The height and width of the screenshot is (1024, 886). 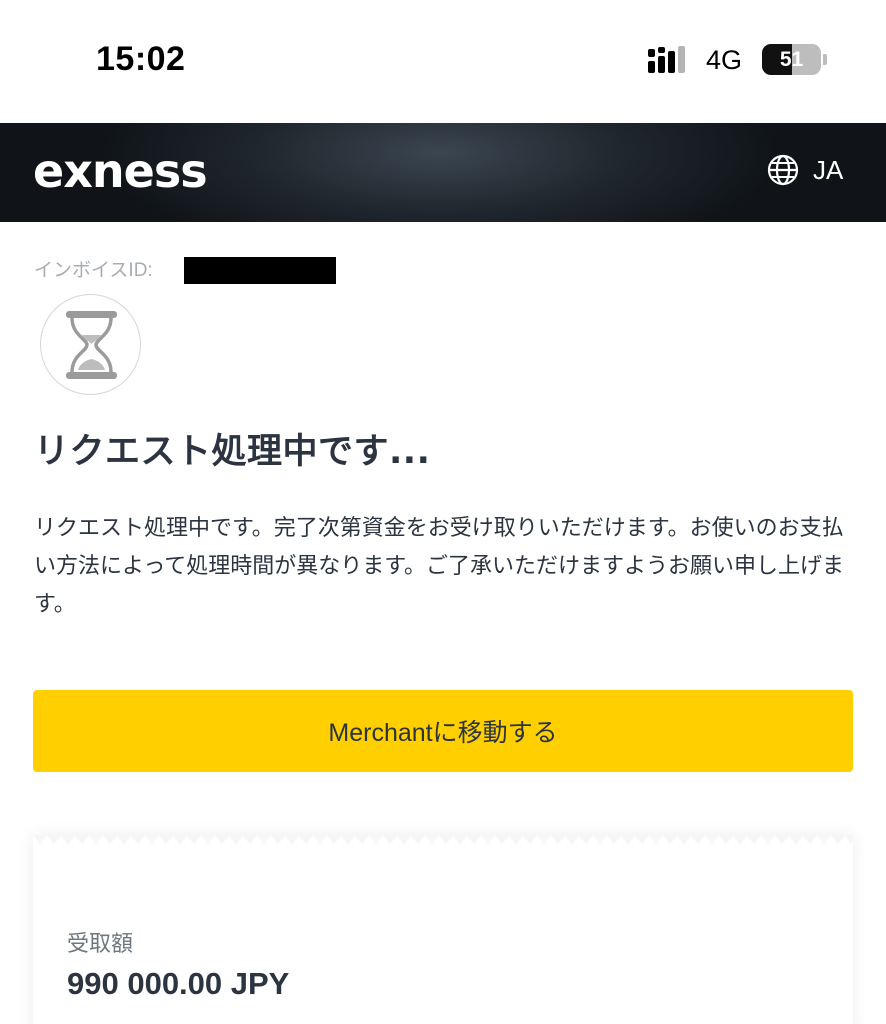 What do you see at coordinates (724, 60) in the screenshot?
I see `network-type: 4G` at bounding box center [724, 60].